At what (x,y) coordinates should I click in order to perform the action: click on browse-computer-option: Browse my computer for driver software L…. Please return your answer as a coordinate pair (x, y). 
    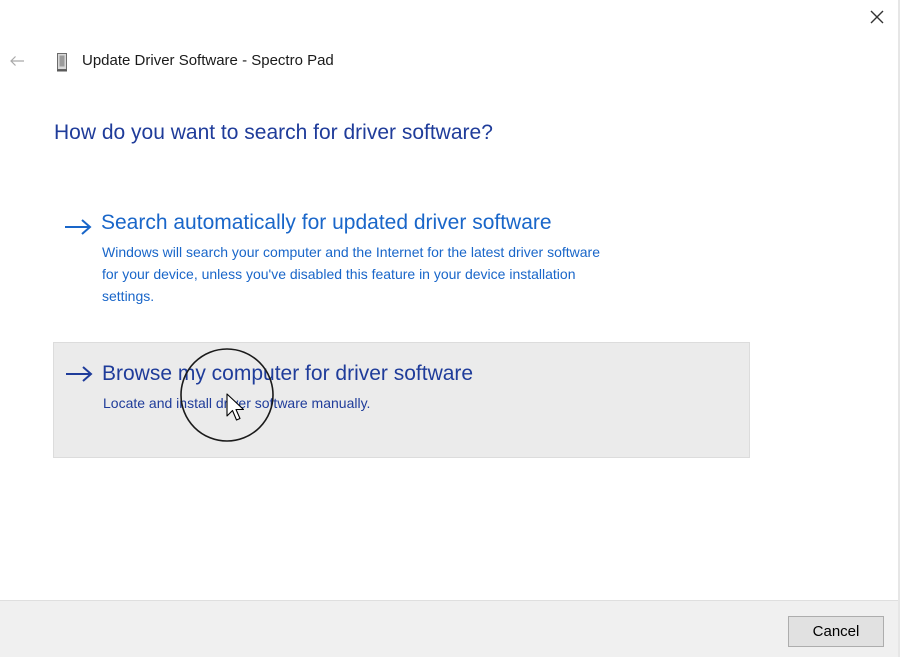
    Looking at the image, I should click on (401, 400).